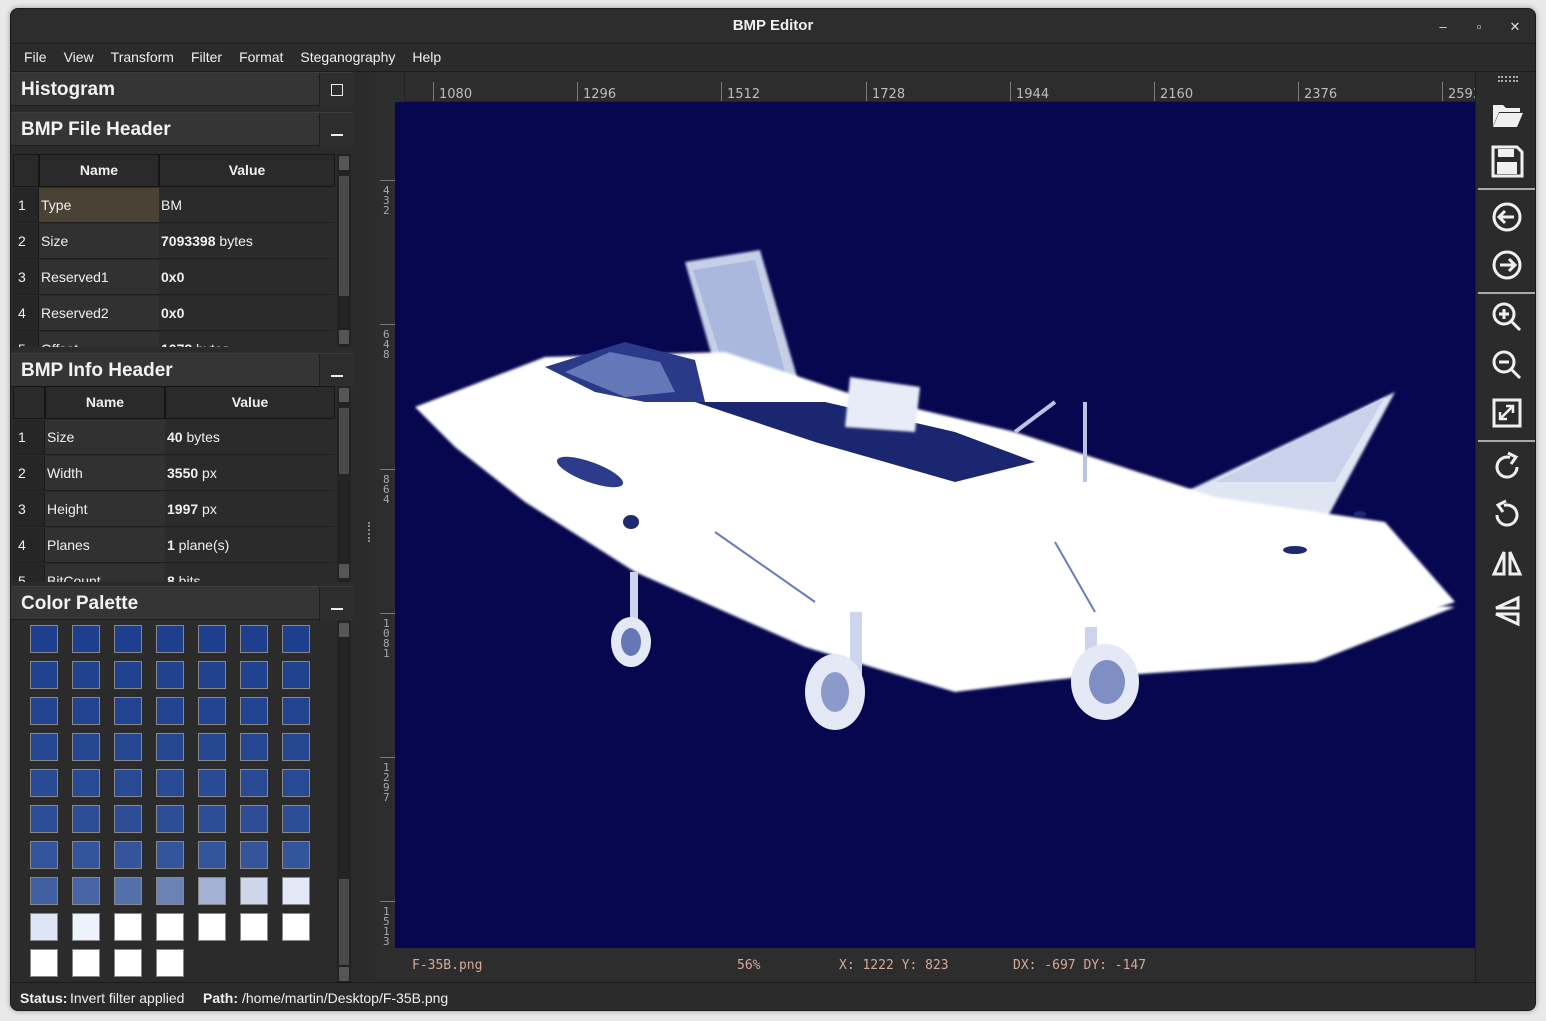 The image size is (1546, 1021). I want to click on table-row: 3 Reserved1 0x0, so click(174, 278).